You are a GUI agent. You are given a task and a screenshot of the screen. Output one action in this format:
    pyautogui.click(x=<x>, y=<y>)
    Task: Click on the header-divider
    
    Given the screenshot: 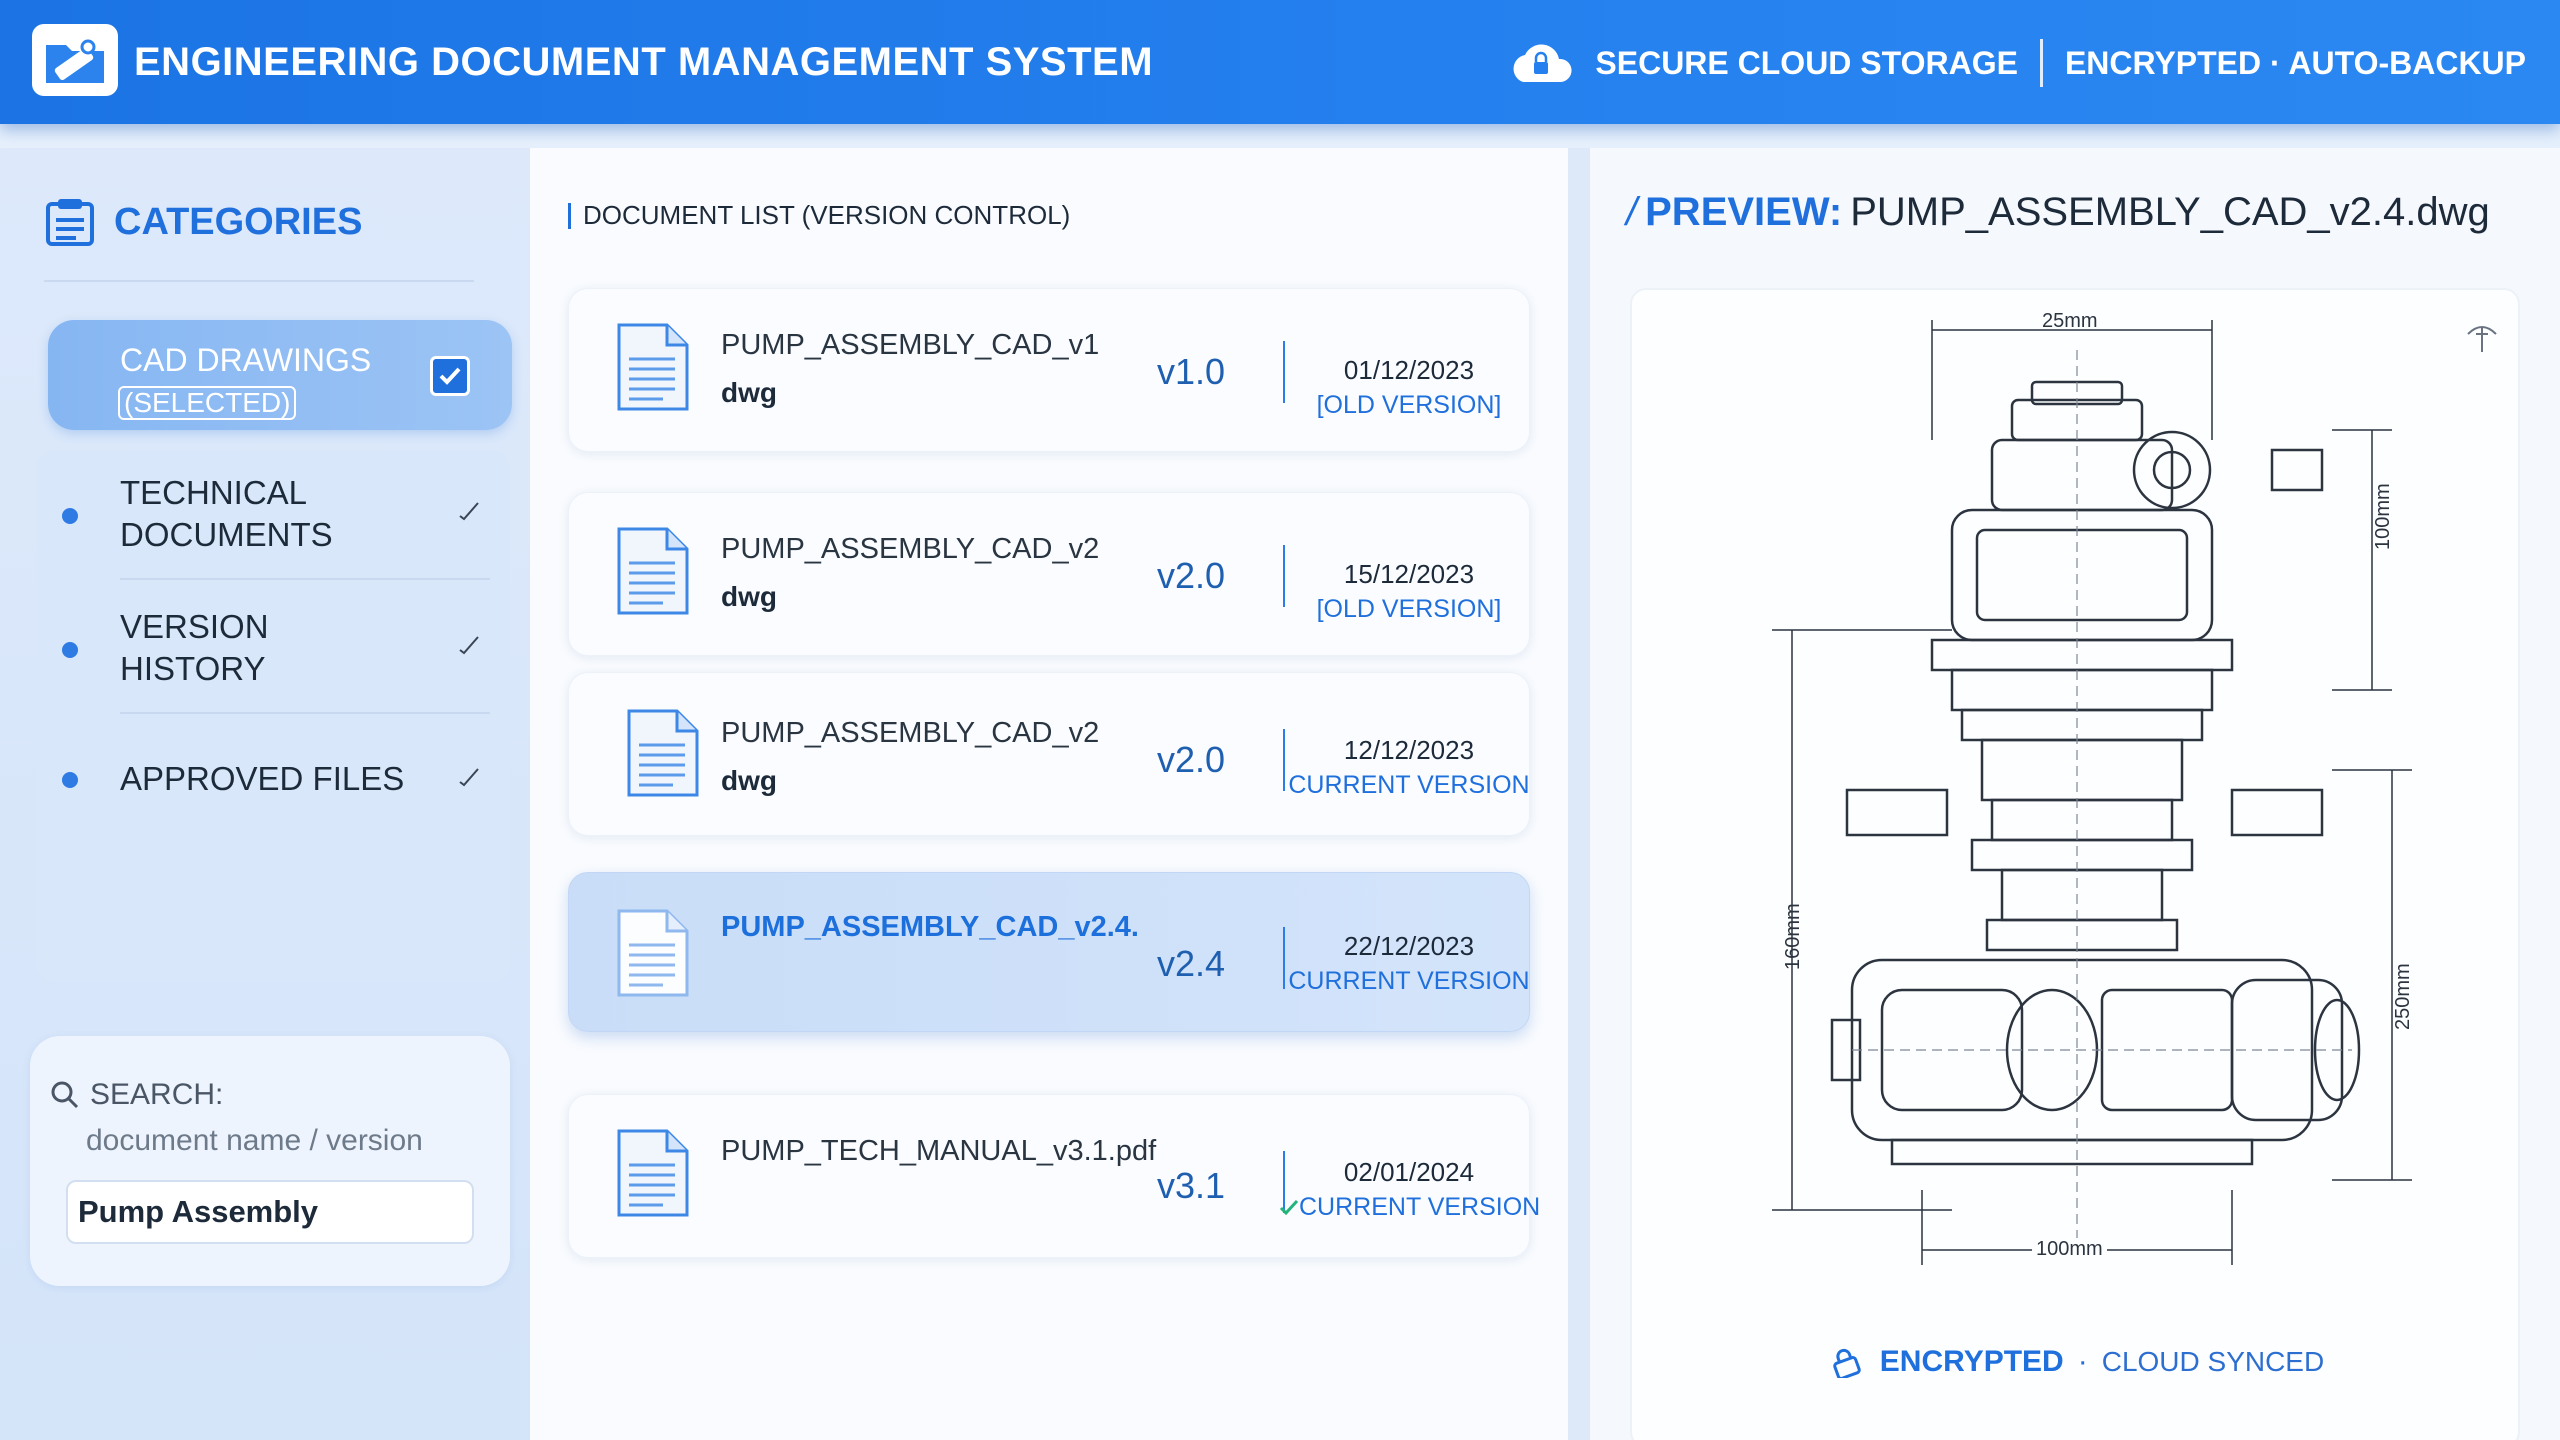 What is the action you would take?
    pyautogui.click(x=2041, y=63)
    